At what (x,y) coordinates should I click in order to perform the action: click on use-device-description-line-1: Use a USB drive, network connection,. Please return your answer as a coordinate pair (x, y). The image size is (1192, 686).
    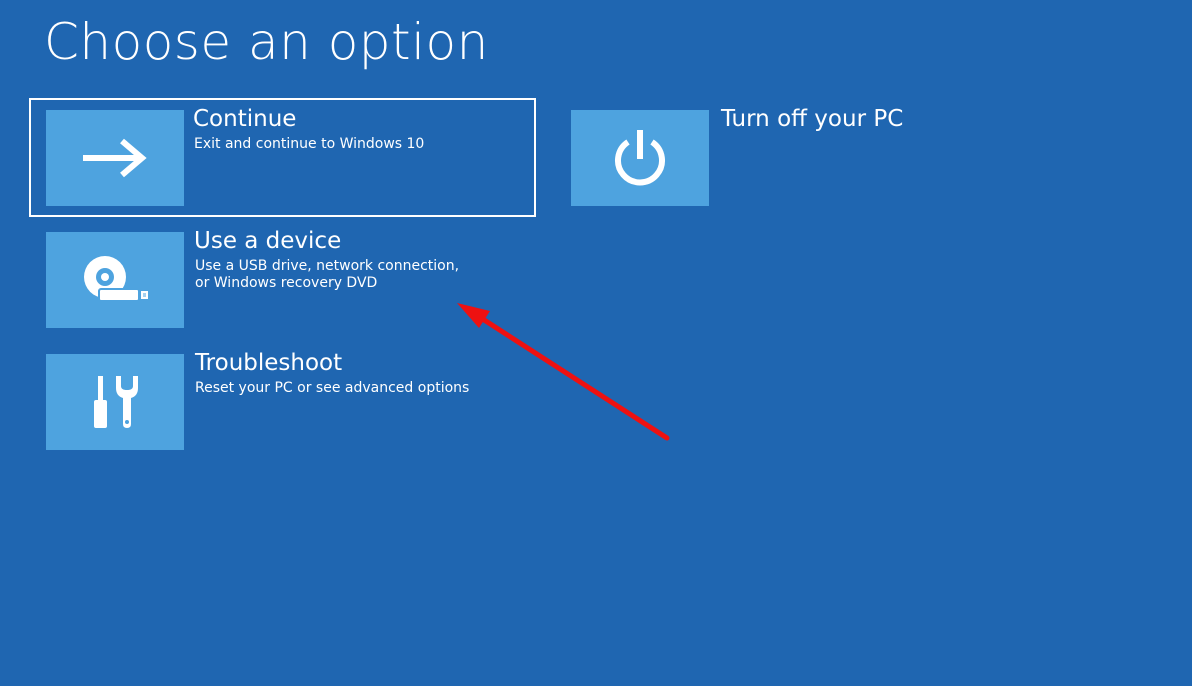
    Looking at the image, I should click on (327, 266).